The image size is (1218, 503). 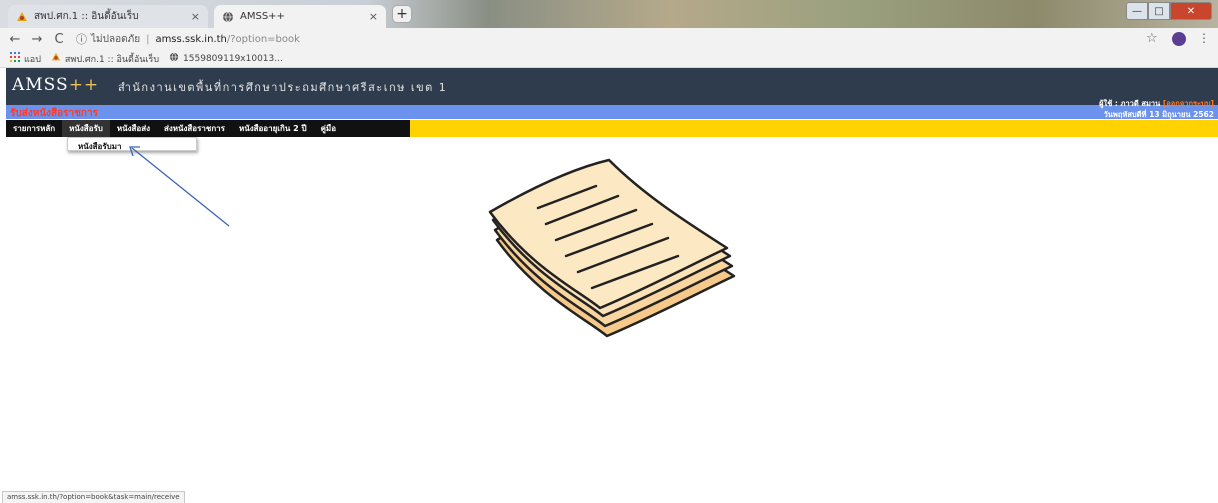 I want to click on annotation-arrow, so click(x=179, y=186).